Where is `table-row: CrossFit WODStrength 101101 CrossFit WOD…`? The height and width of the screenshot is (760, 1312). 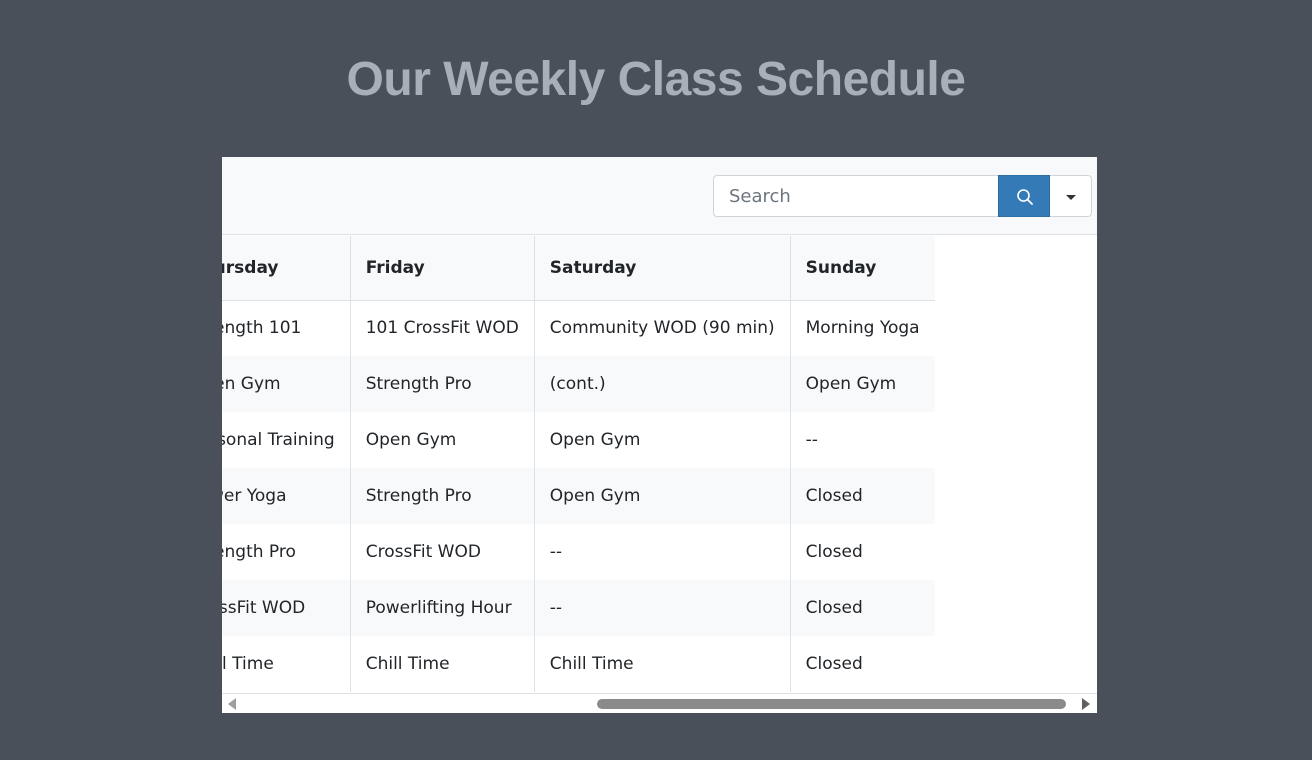 table-row: CrossFit WODStrength 101101 CrossFit WOD… is located at coordinates (578, 328).